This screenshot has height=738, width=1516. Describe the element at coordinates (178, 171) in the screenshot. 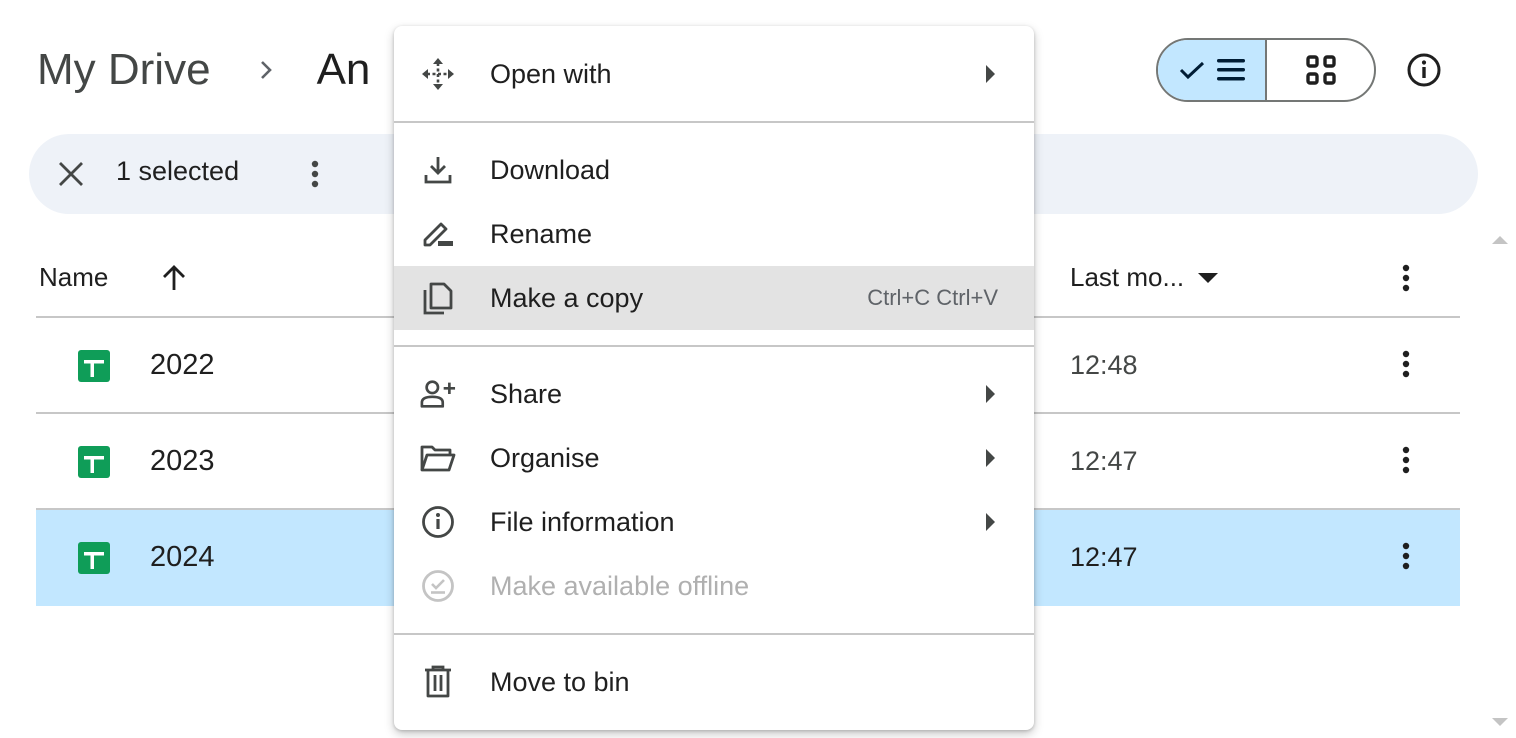

I see `selected-count: 1 selected` at that location.